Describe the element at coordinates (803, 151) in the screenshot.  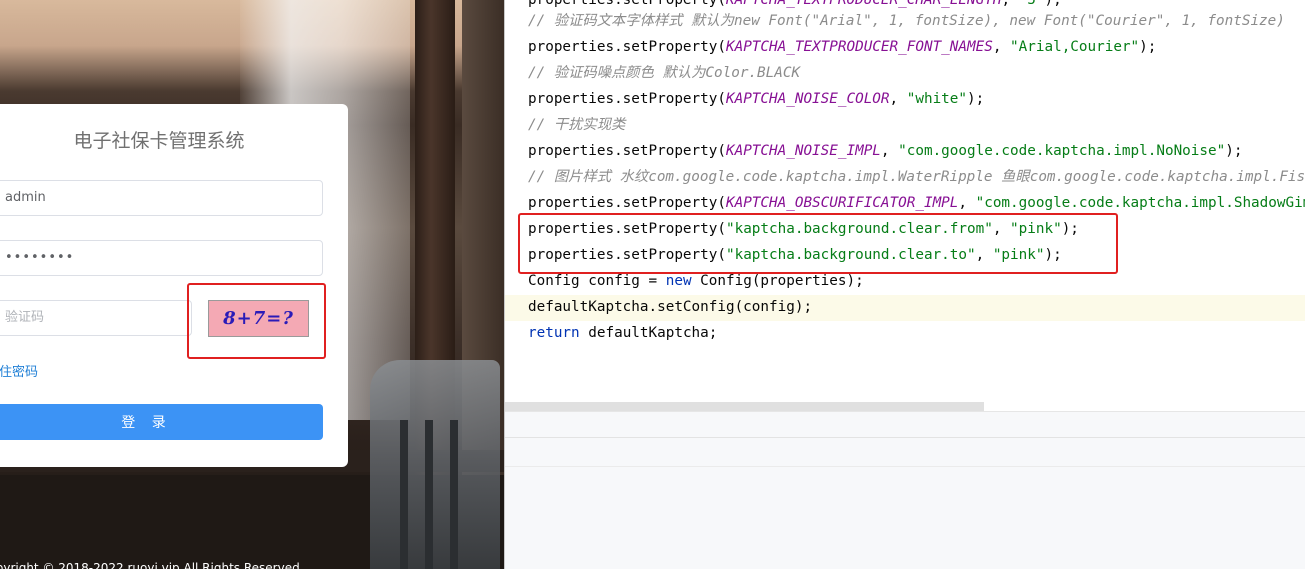
I see `code-constant: KAPTCHA_NOISE_IMPL` at that location.